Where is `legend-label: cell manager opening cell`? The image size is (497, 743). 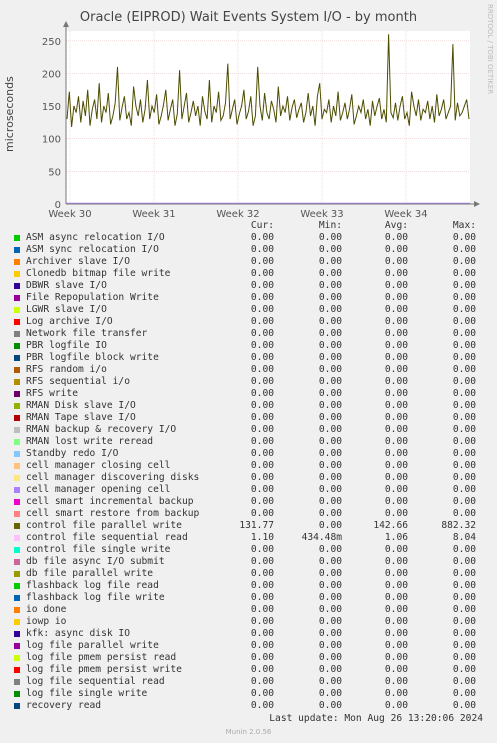 legend-label: cell manager opening cell is located at coordinates (98, 489).